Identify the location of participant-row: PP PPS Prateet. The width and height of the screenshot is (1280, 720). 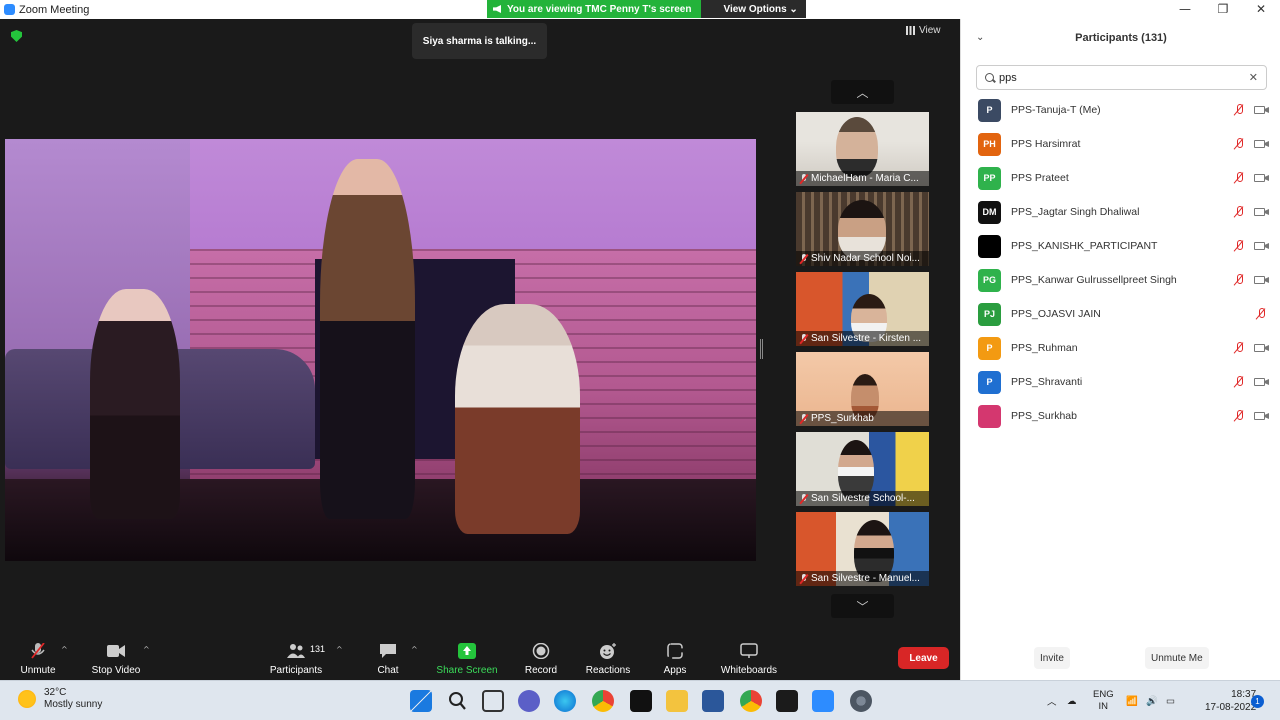
(1120, 178).